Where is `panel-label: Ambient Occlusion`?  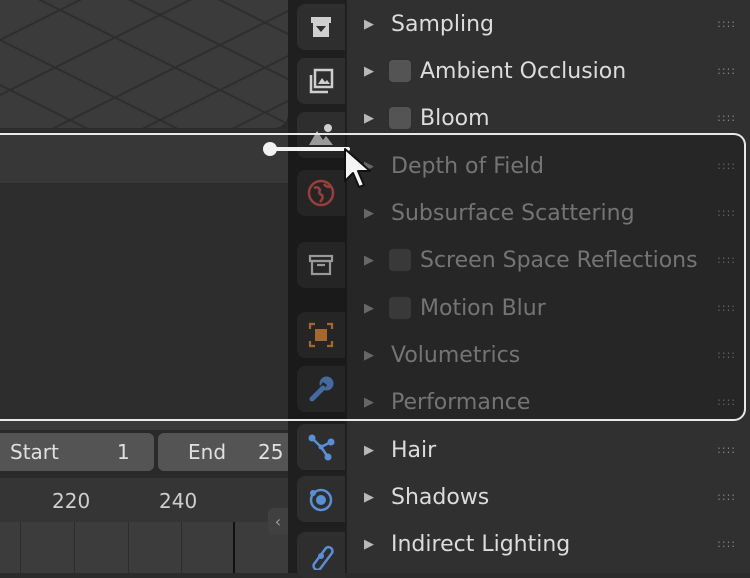
panel-label: Ambient Occlusion is located at coordinates (523, 71).